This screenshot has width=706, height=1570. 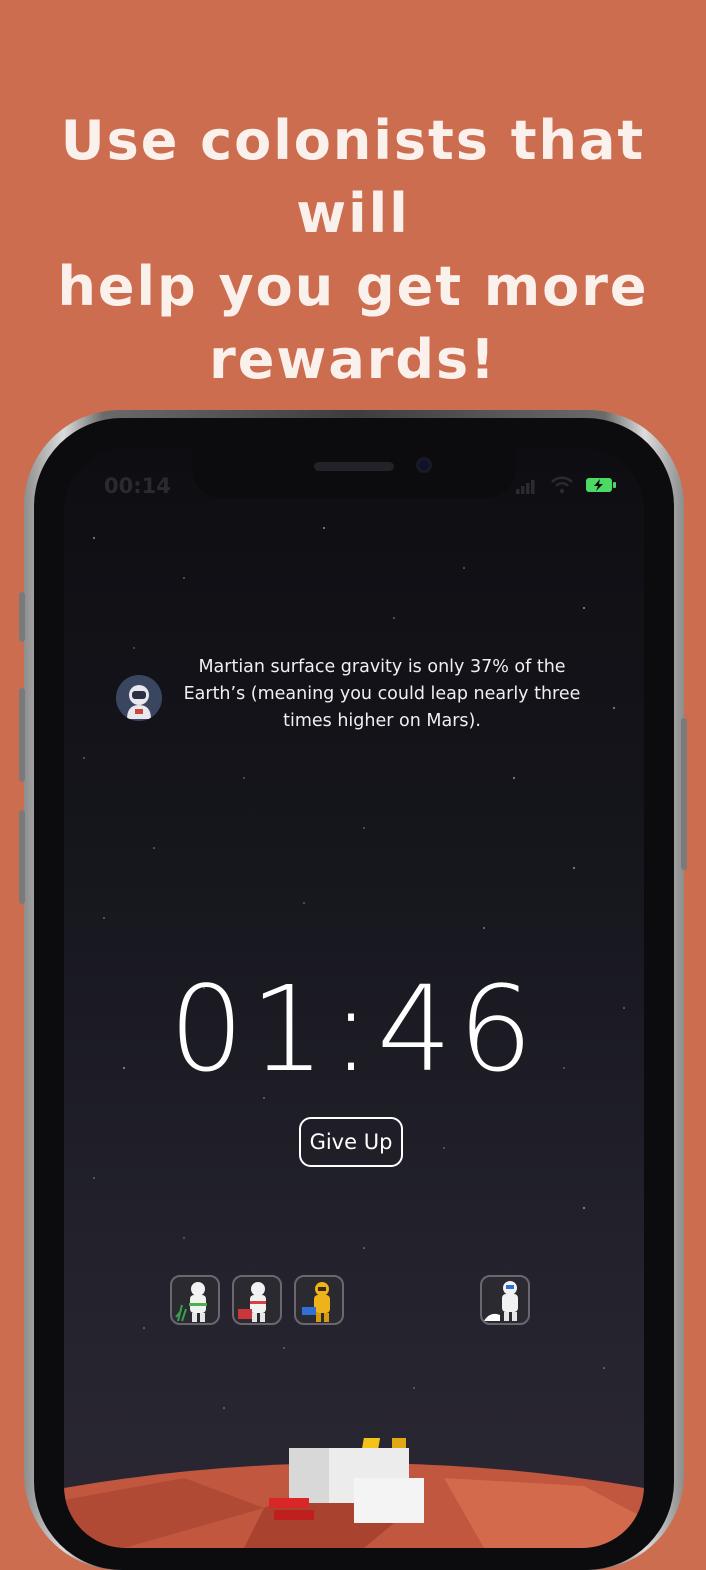 I want to click on front-camera, so click(x=424, y=465).